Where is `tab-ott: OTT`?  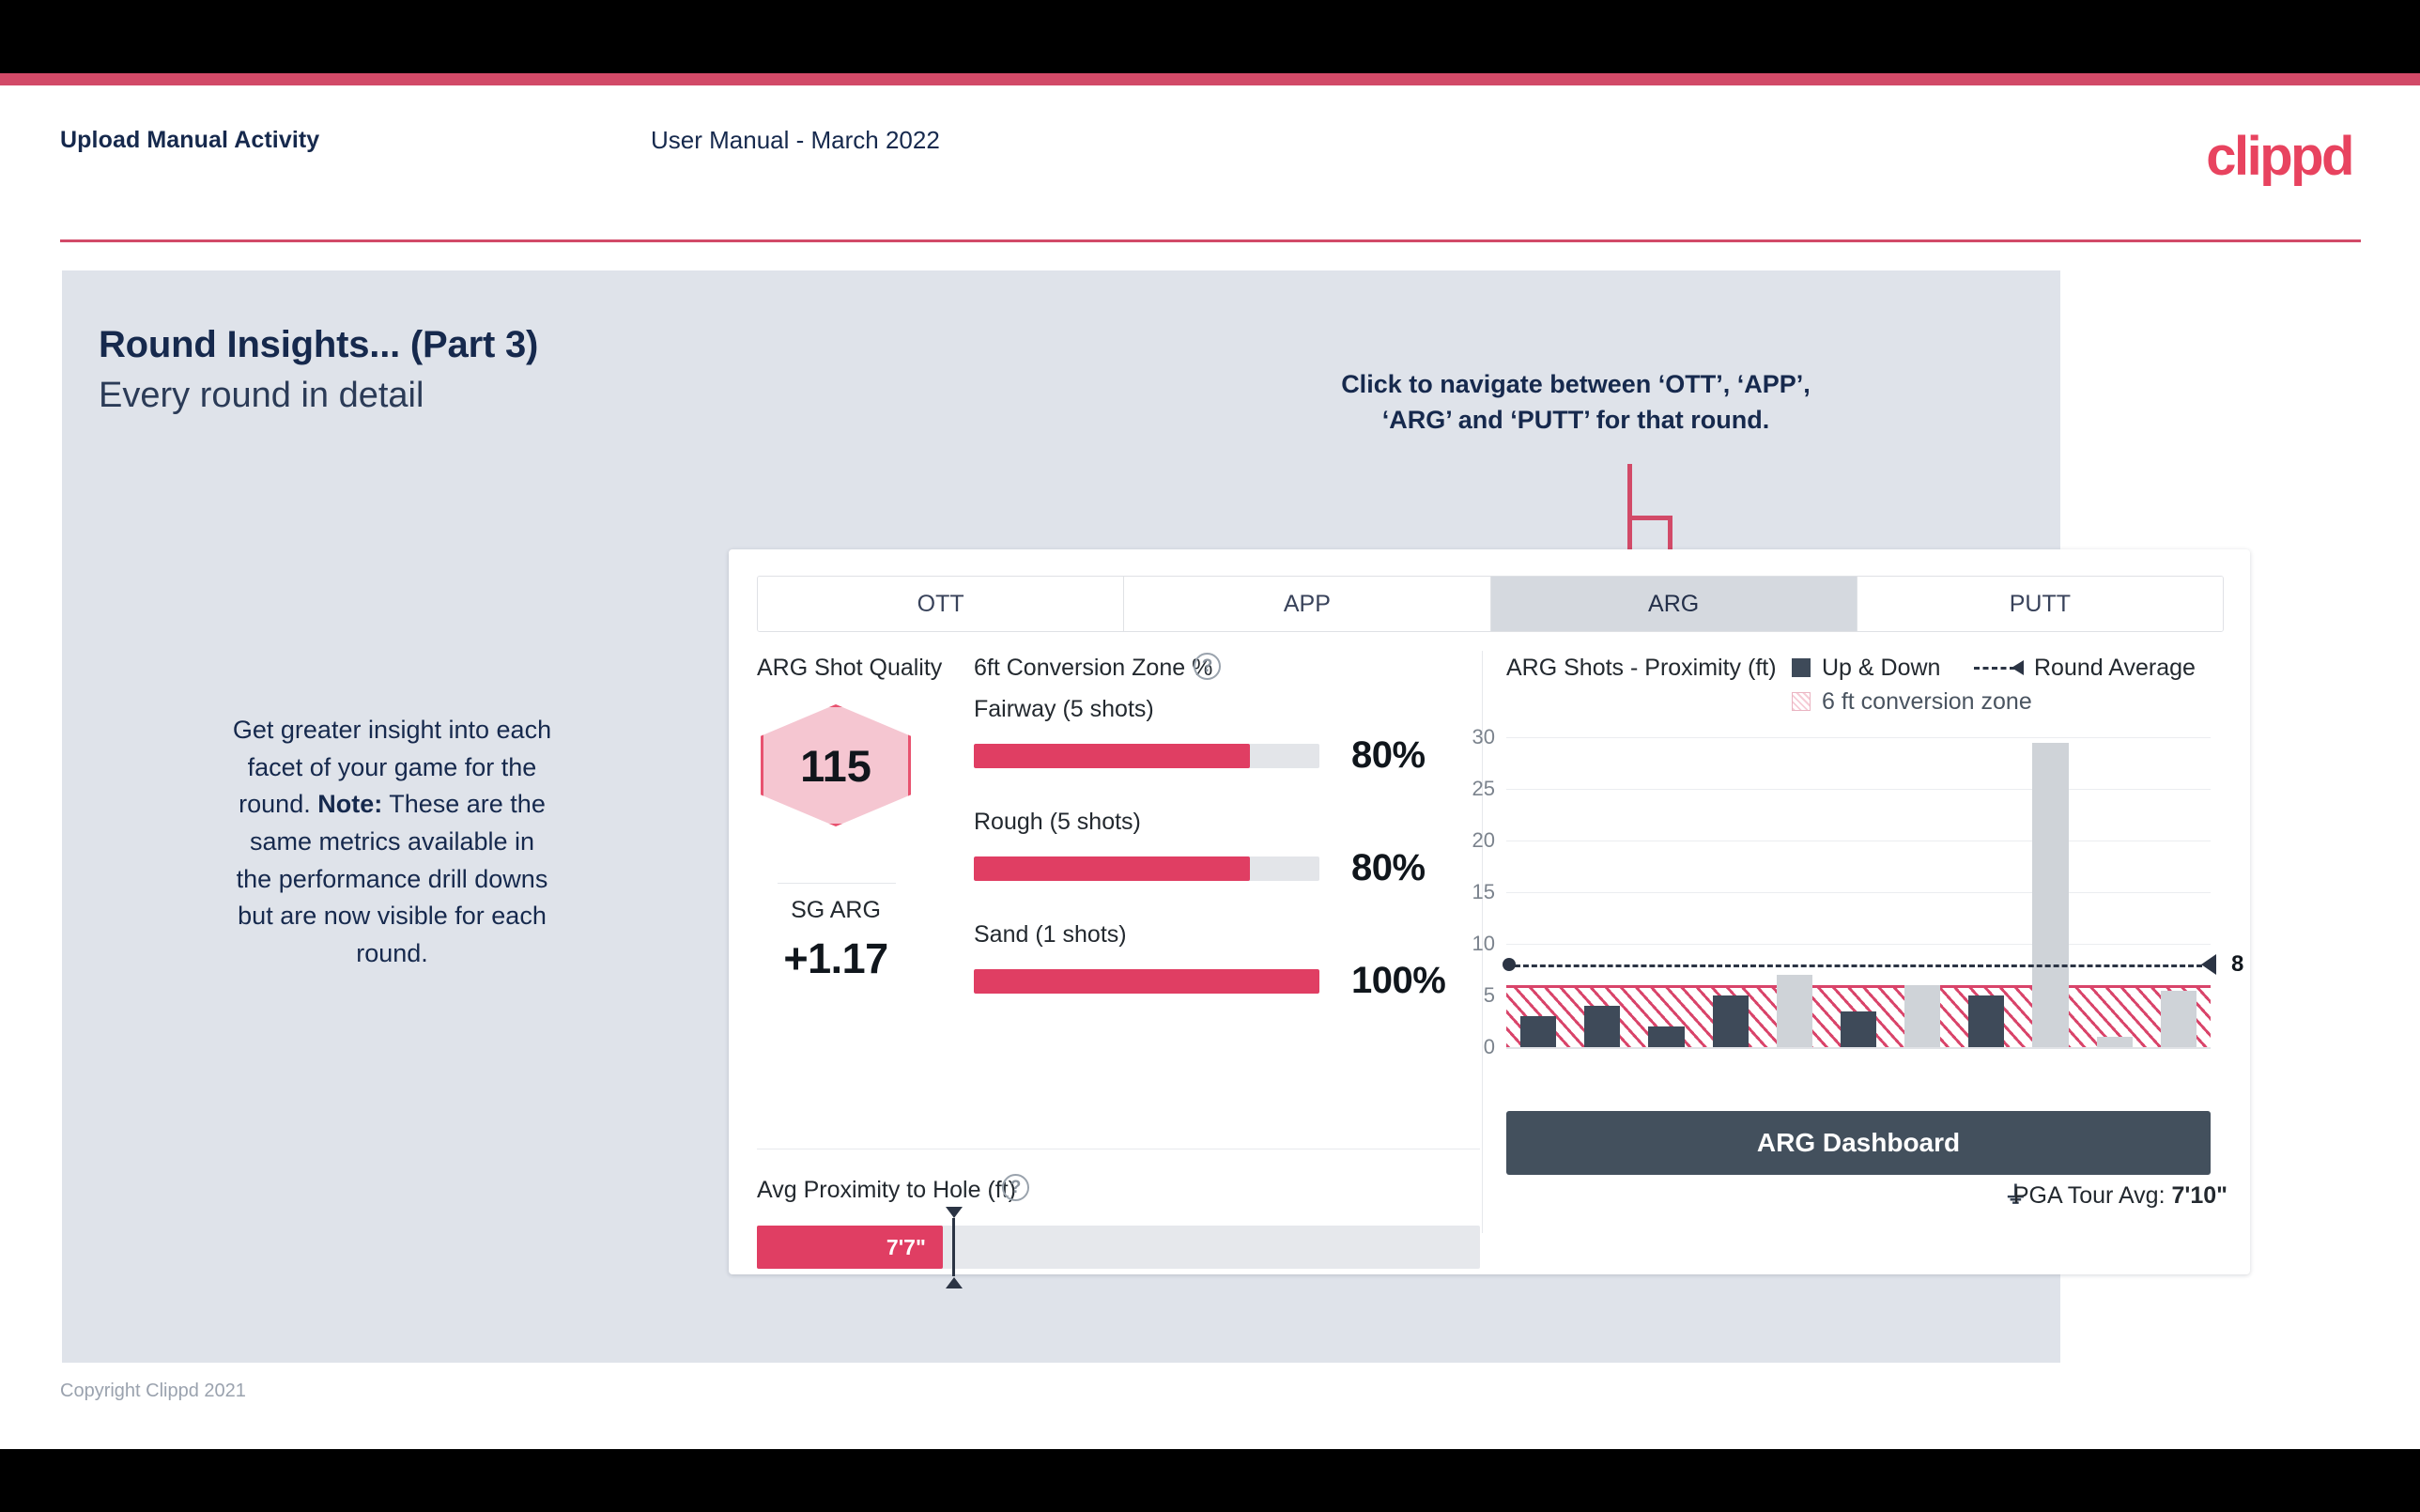 tab-ott: OTT is located at coordinates (941, 604).